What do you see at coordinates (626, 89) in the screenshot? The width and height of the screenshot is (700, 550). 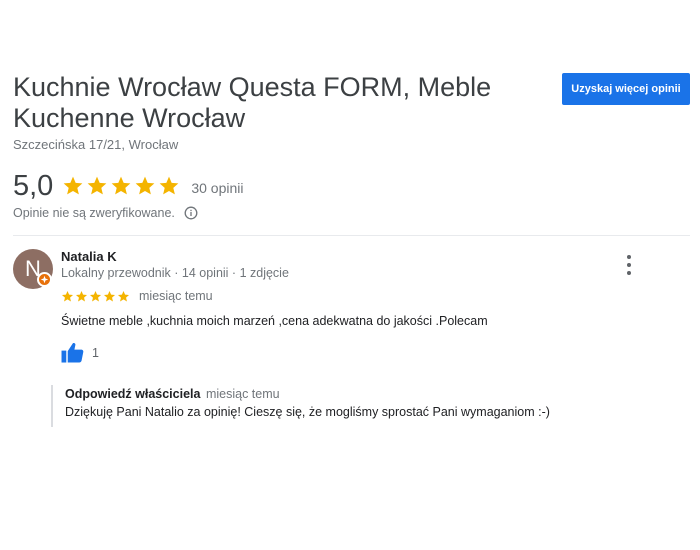 I see `get-more-reviews-button: Uzyskaj więcej opinii` at bounding box center [626, 89].